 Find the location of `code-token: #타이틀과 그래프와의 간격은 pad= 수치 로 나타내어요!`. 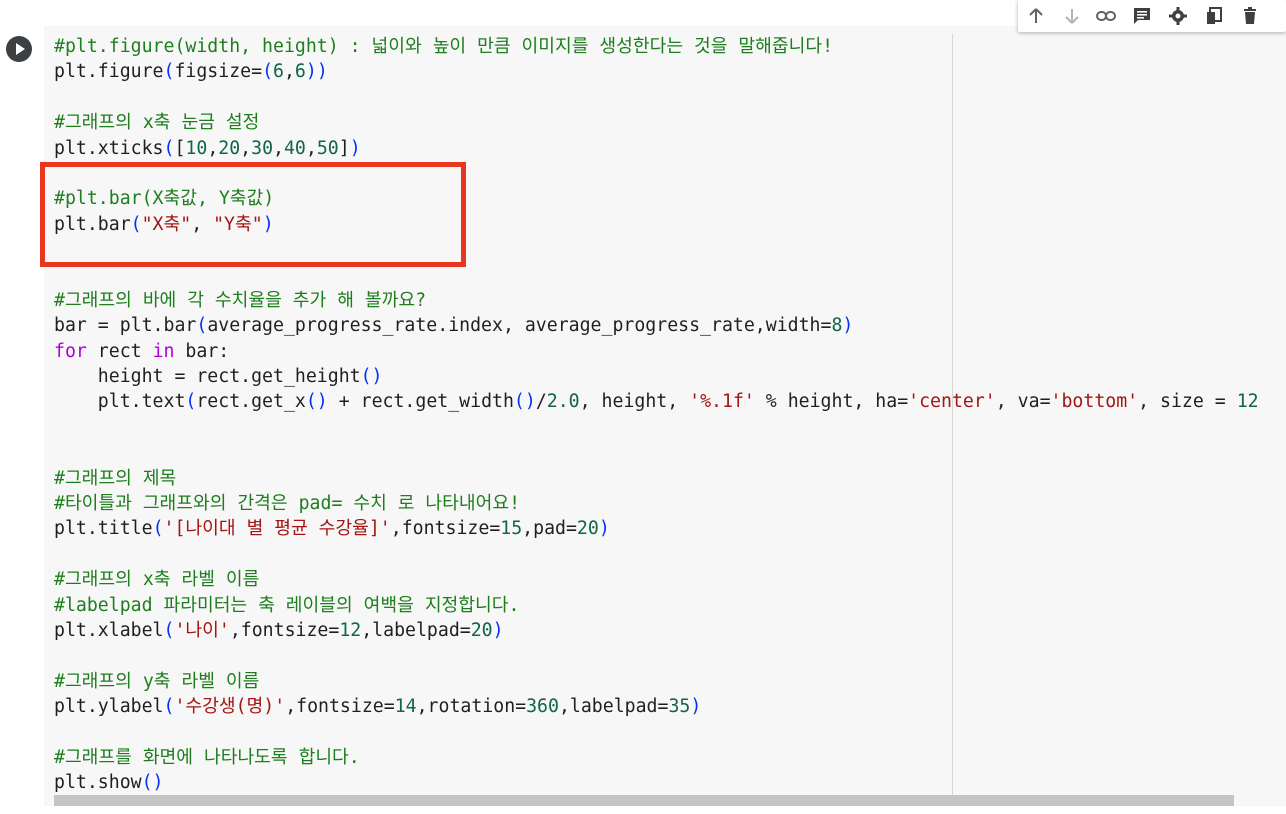

code-token: #타이틀과 그래프와의 간격은 pad= 수치 로 나타내어요! is located at coordinates (287, 504).